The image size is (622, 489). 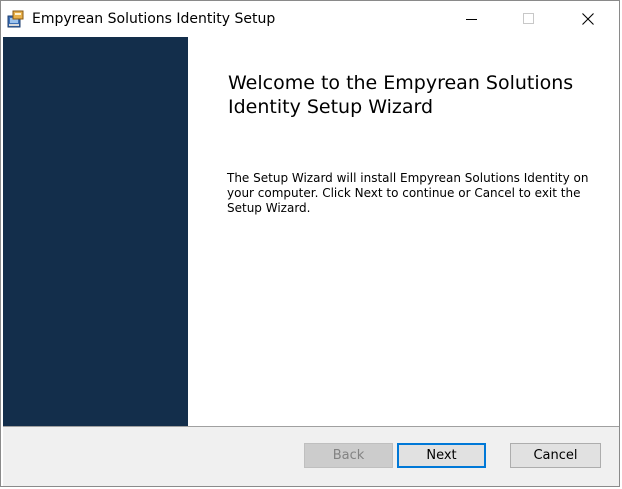 What do you see at coordinates (555, 455) in the screenshot?
I see `cancel-button: Cancel` at bounding box center [555, 455].